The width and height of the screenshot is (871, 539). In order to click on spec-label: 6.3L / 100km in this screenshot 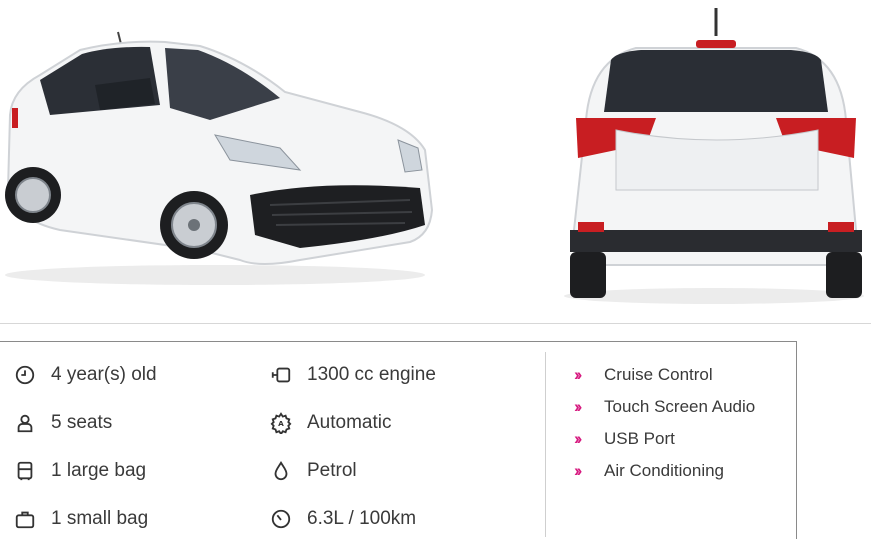, I will do `click(362, 518)`.